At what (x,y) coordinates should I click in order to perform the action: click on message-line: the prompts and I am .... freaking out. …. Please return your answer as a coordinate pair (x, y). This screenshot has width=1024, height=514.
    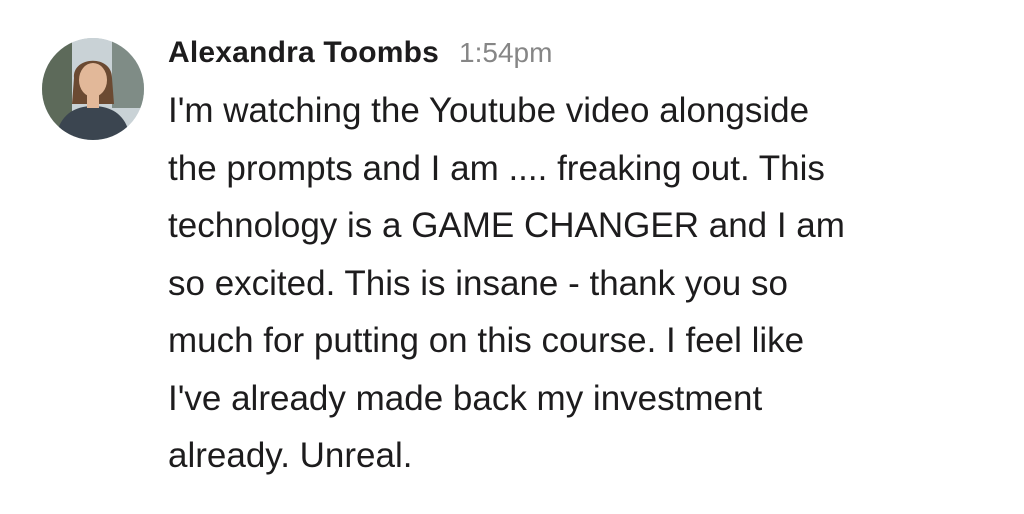
    Looking at the image, I should click on (496, 168).